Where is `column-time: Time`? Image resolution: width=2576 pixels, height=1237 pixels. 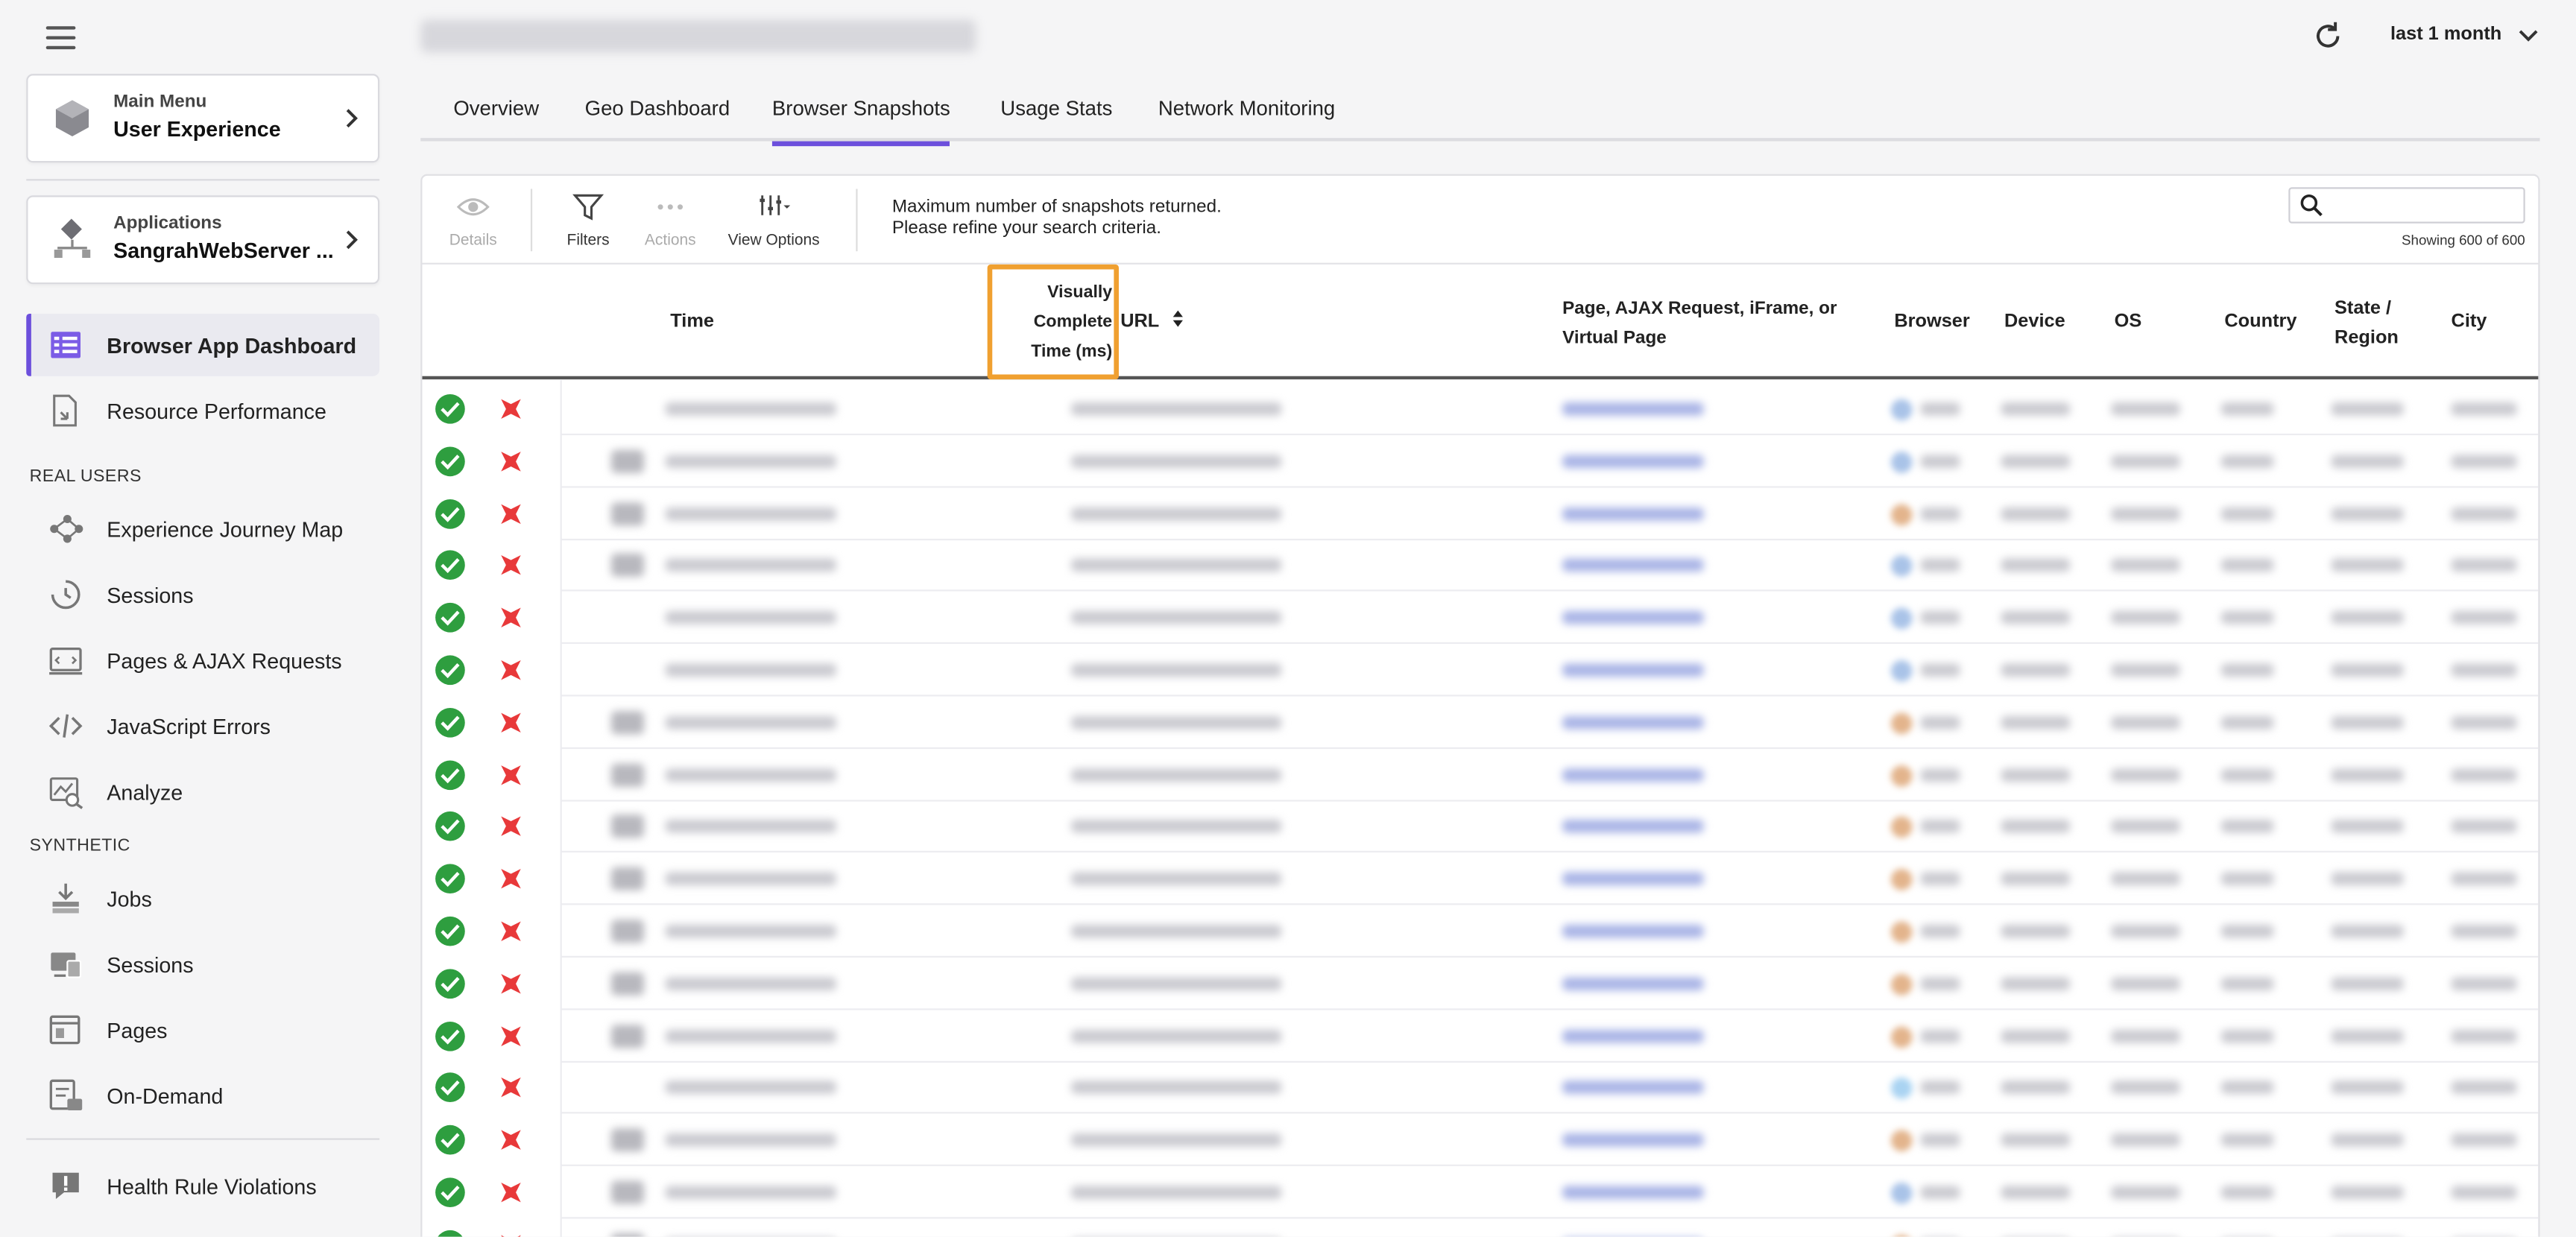
column-time: Time is located at coordinates (692, 322).